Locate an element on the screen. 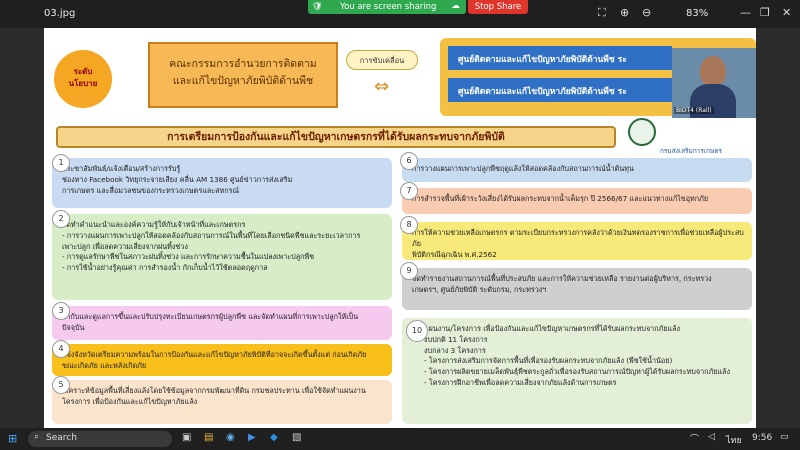  photos-app-icon: ▧ is located at coordinates (296, 437).